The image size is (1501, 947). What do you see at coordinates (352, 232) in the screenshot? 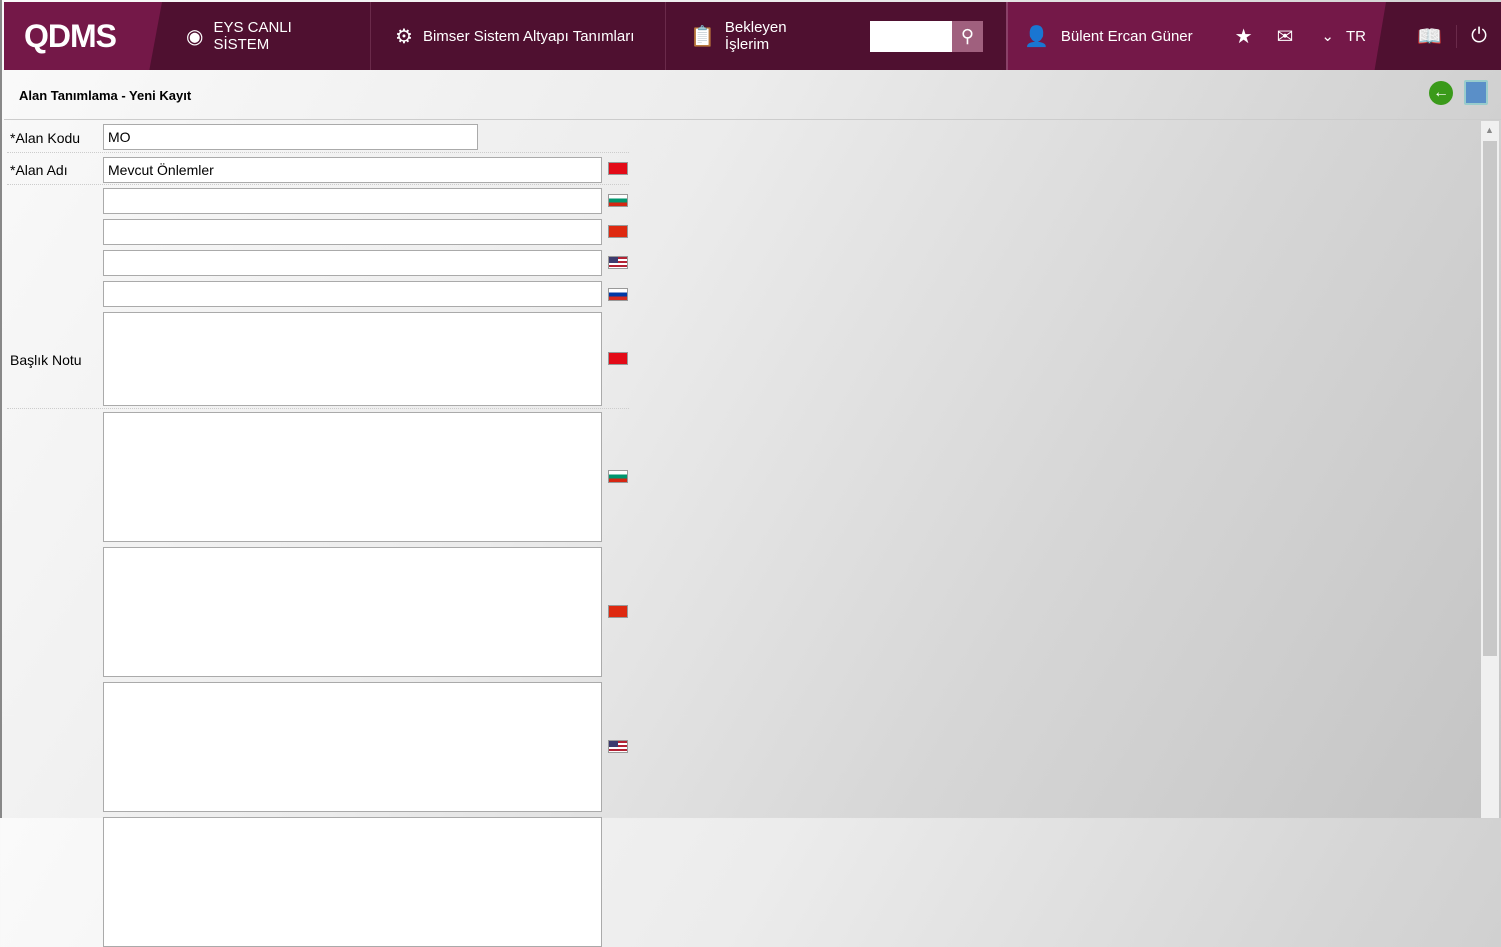
I see `name-input-cn` at bounding box center [352, 232].